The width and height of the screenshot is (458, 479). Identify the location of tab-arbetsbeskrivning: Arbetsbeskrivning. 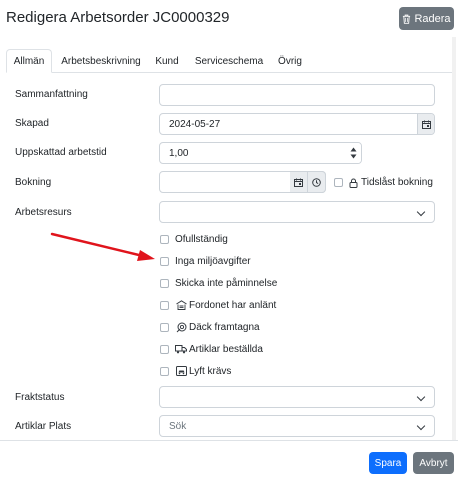
(101, 61).